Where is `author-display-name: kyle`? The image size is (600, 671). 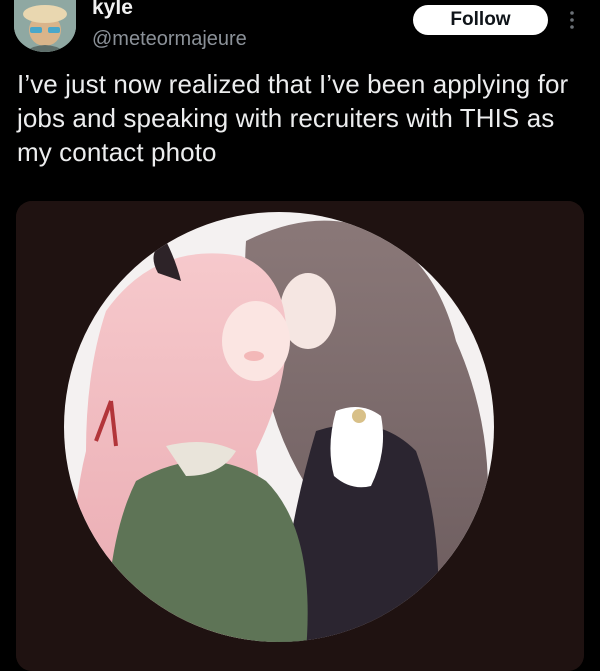 author-display-name: kyle is located at coordinates (112, 10).